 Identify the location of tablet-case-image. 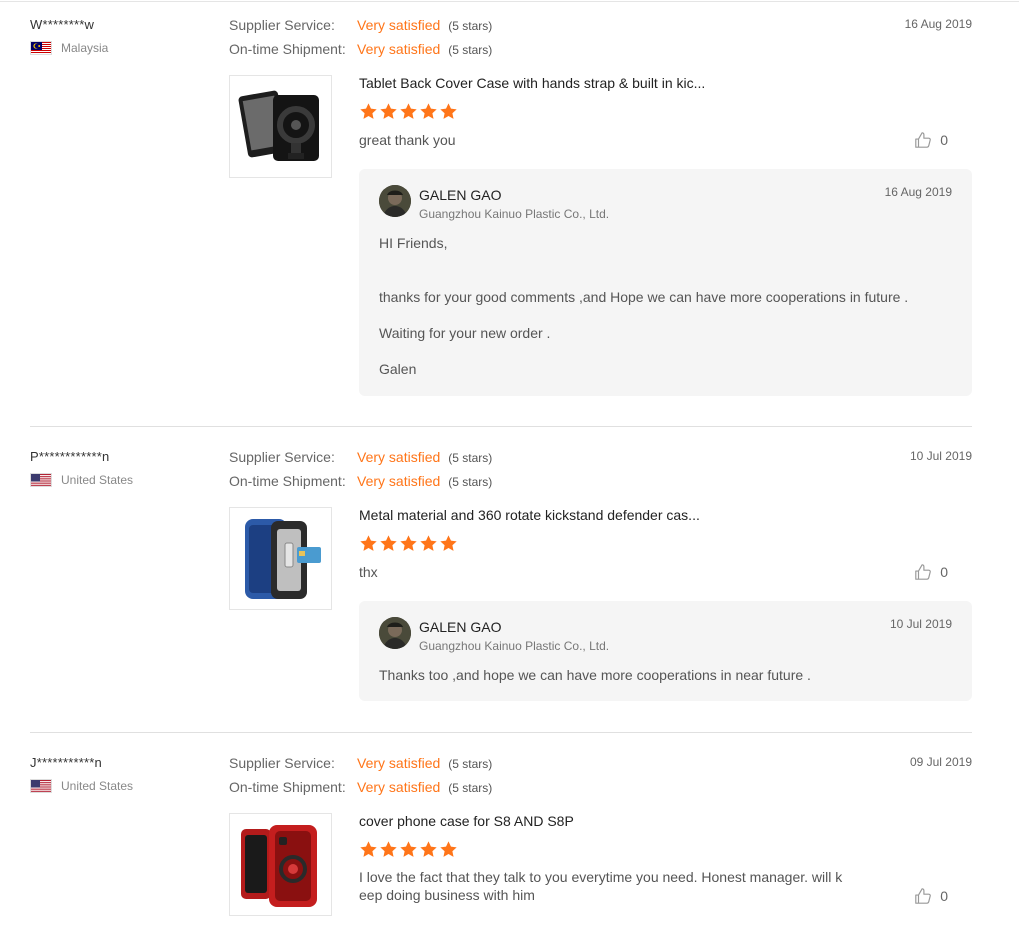
(278, 125).